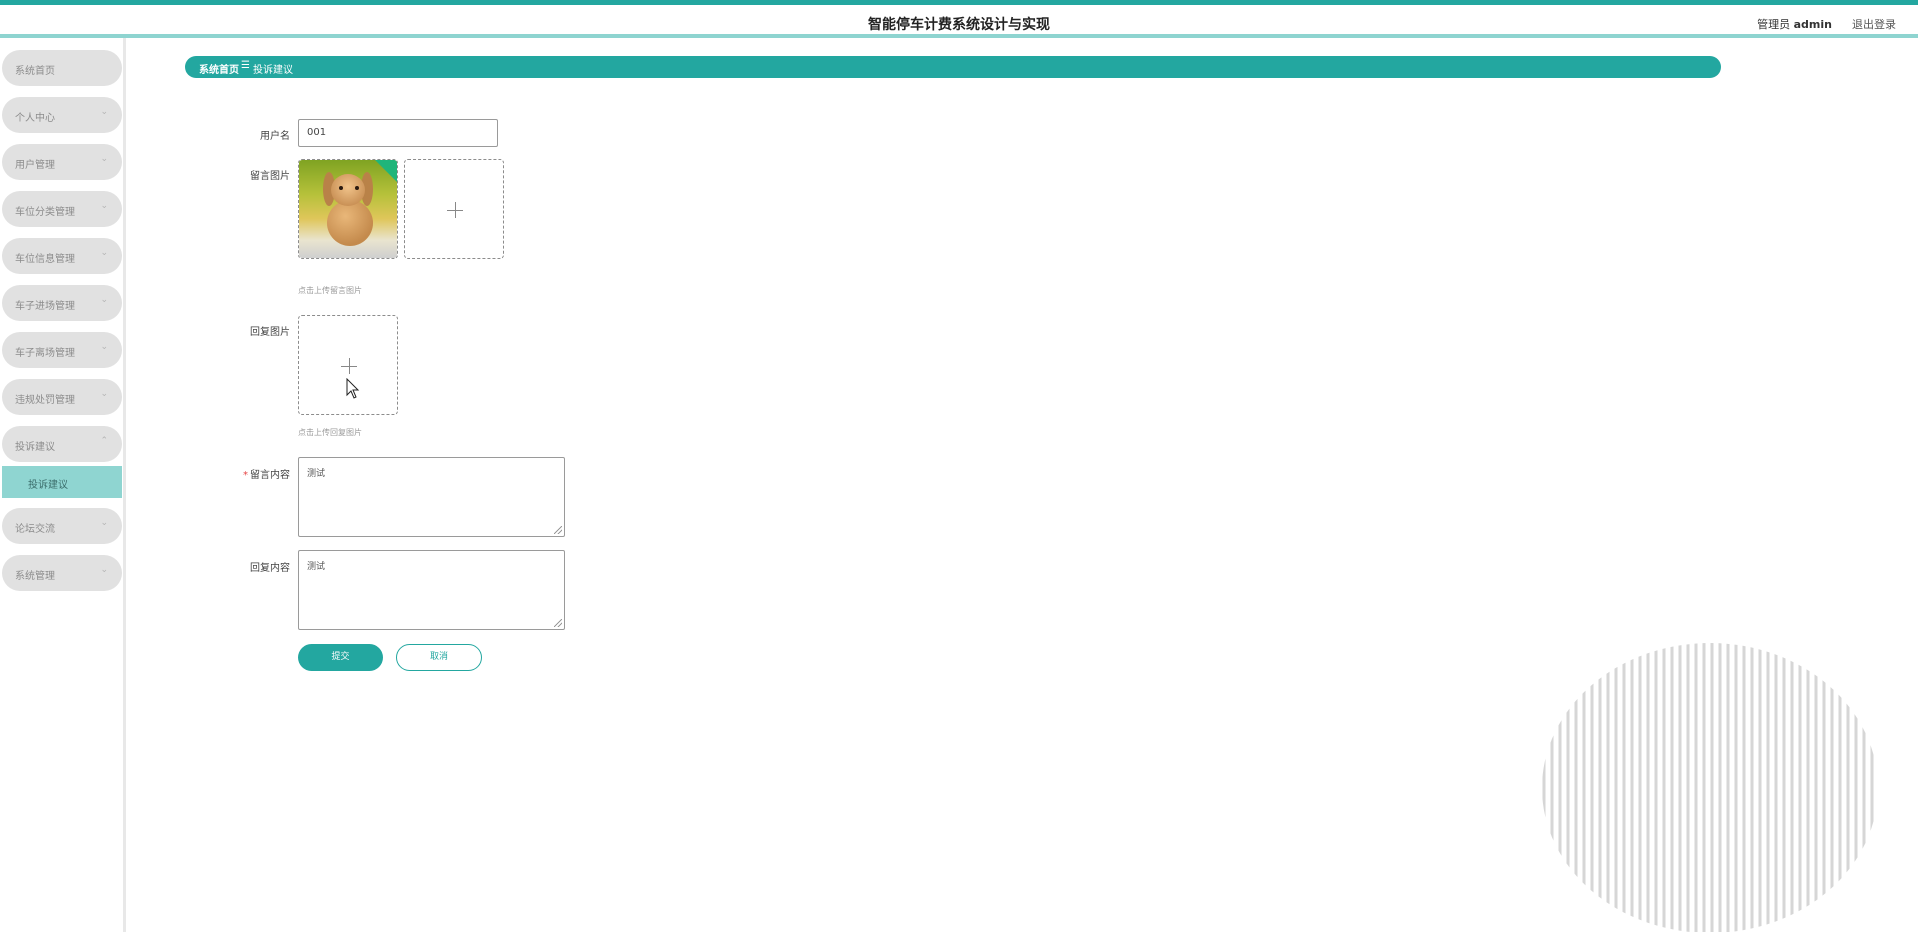 This screenshot has width=1918, height=932. Describe the element at coordinates (62, 162) in the screenshot. I see `sidebar-item-user-management: 用户管理 ⌄` at that location.